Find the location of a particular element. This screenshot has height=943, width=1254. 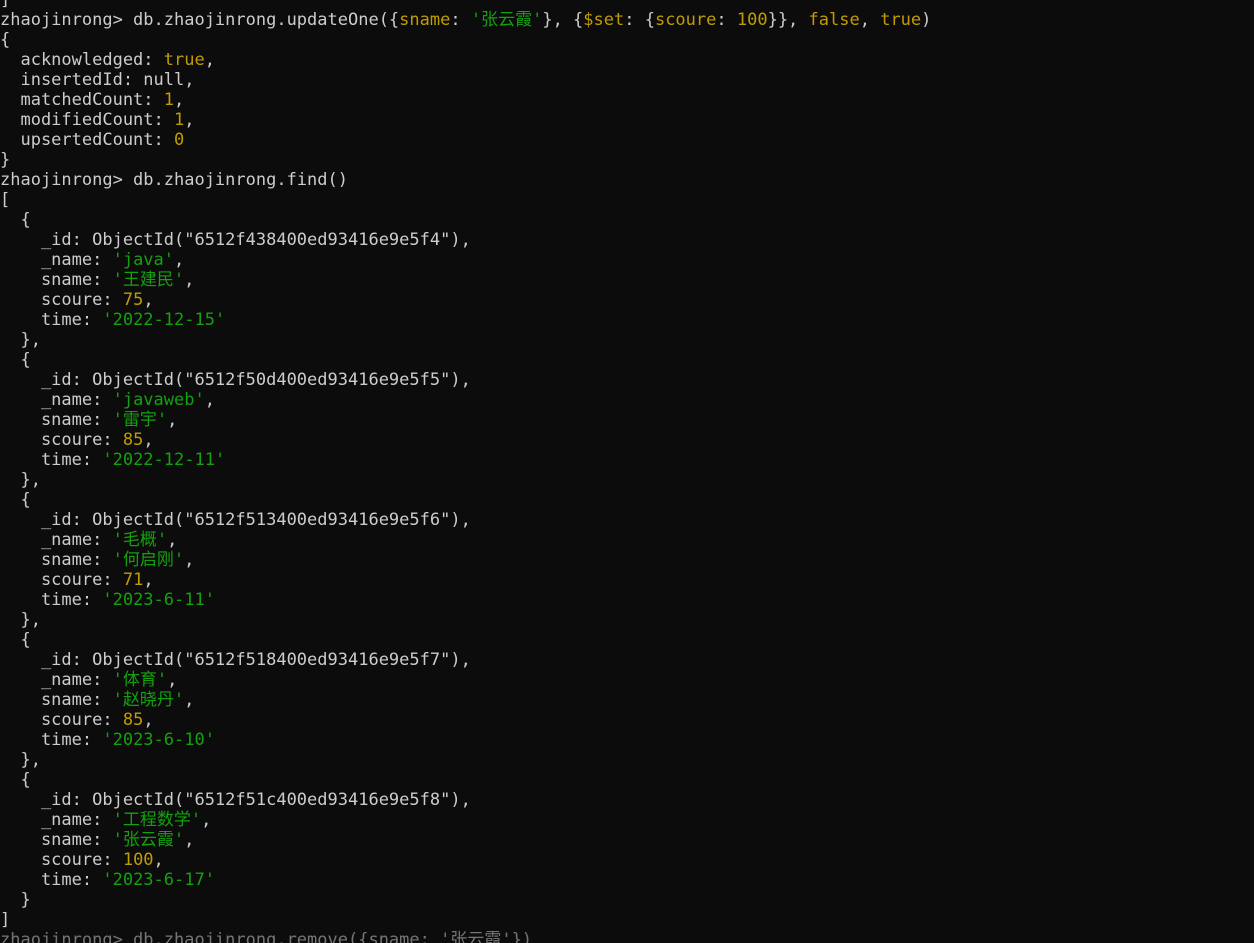

terminal-text: true is located at coordinates (901, 20).